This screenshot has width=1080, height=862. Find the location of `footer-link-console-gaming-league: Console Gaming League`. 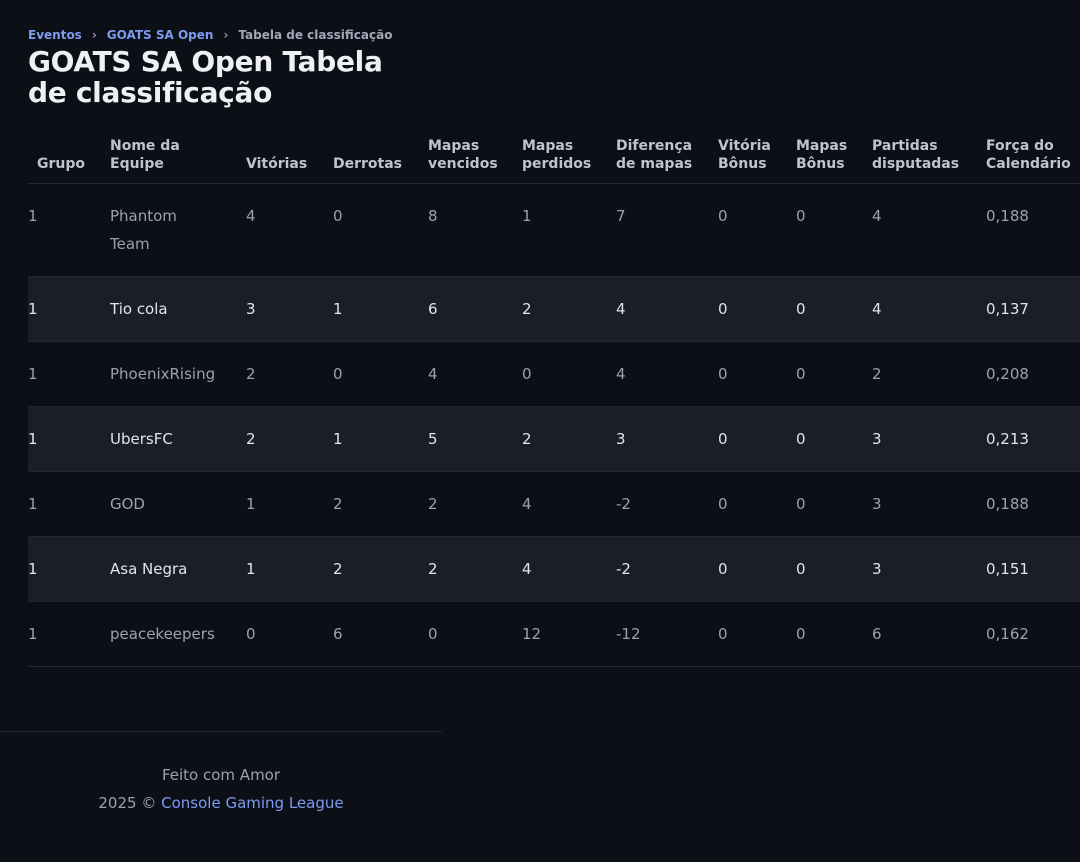

footer-link-console-gaming-league: Console Gaming League is located at coordinates (252, 803).